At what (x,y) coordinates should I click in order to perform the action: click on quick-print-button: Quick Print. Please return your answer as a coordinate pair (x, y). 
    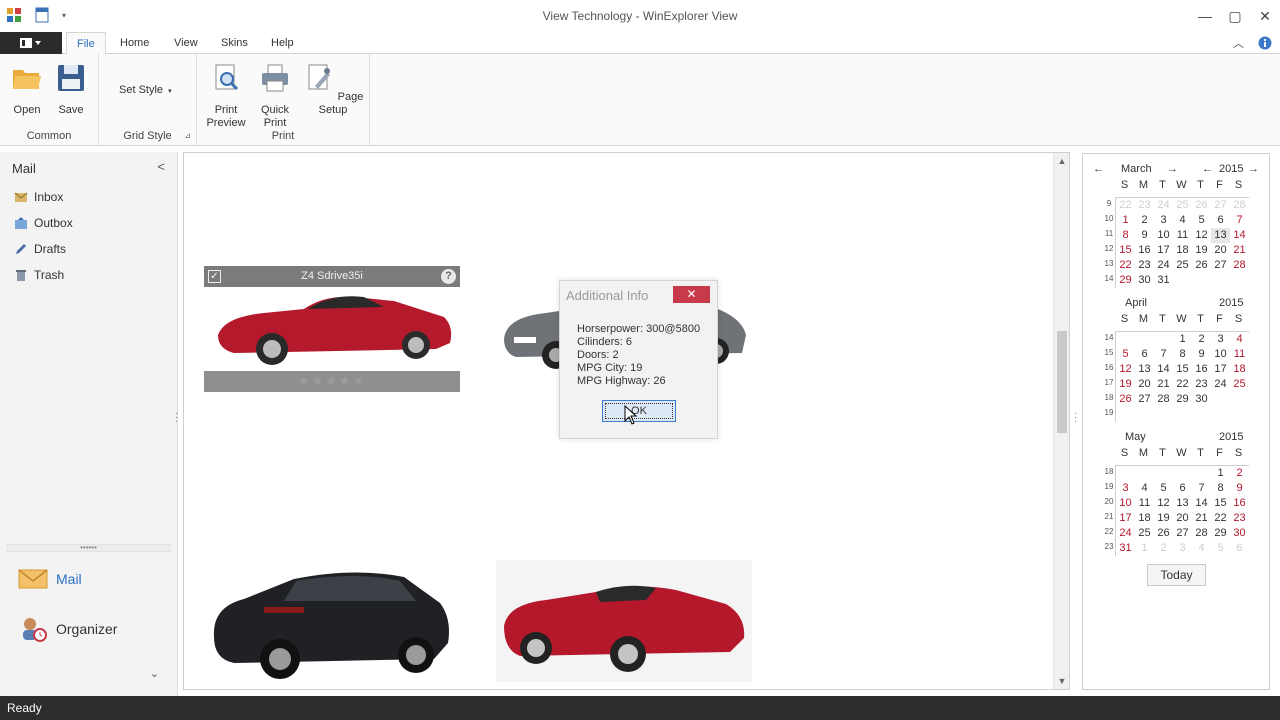
    Looking at the image, I should click on (275, 96).